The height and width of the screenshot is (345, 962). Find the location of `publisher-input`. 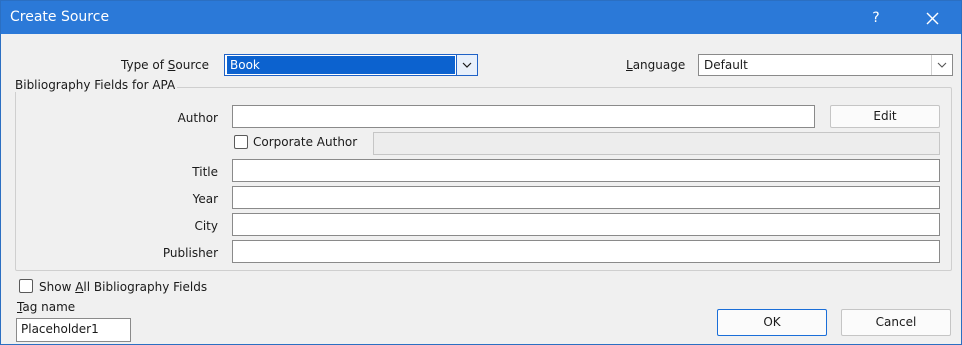

publisher-input is located at coordinates (586, 251).